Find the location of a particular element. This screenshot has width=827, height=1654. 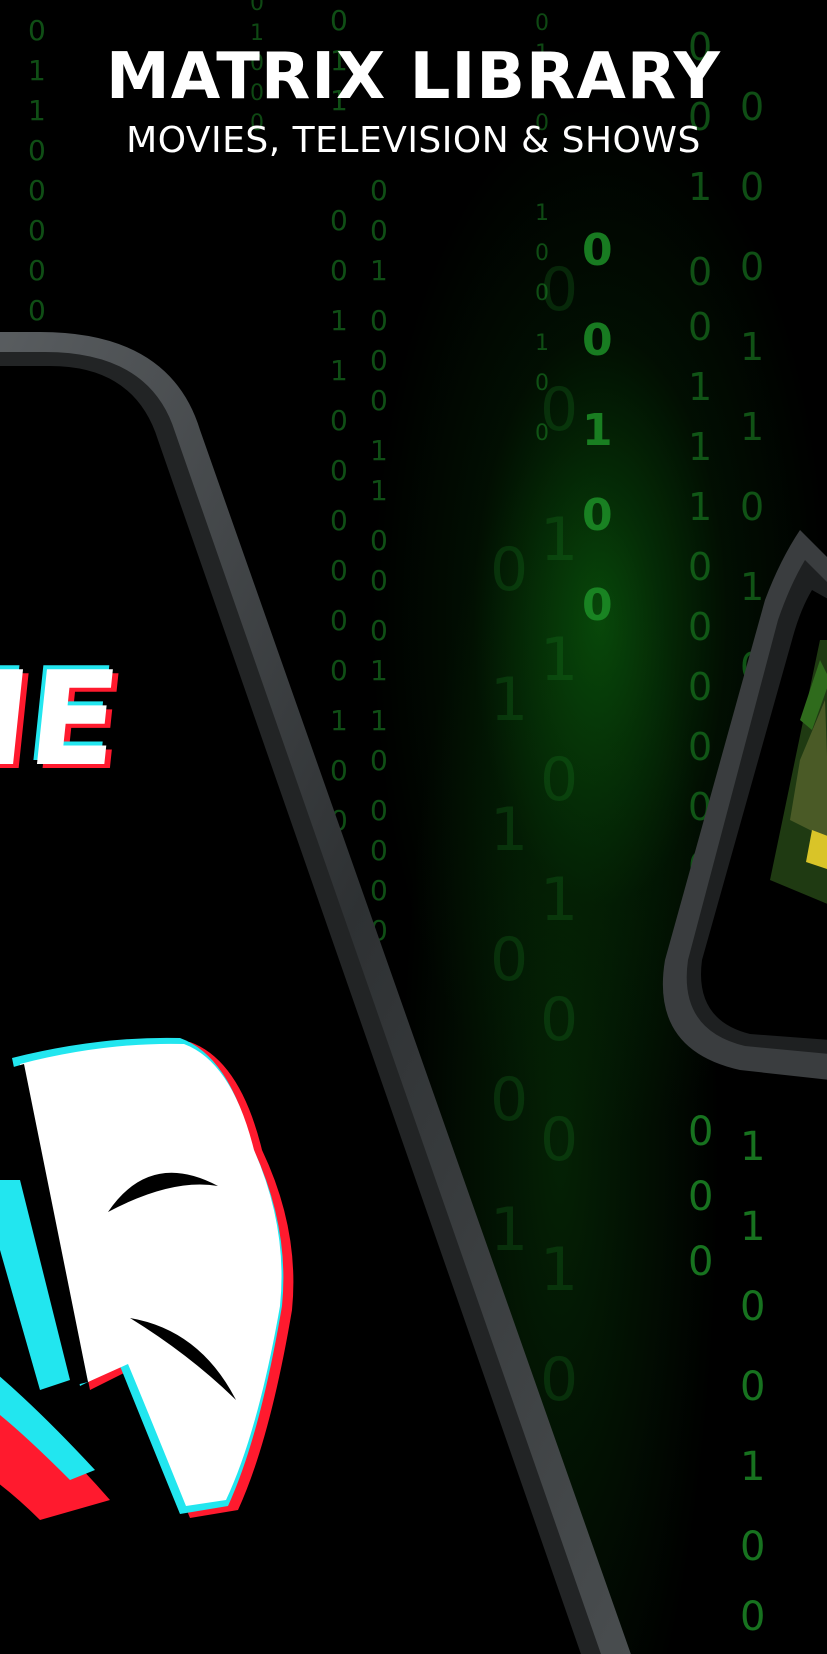

app-subtitle: MOVIES, TELEVISION & SHOWS is located at coordinates (413, 141).